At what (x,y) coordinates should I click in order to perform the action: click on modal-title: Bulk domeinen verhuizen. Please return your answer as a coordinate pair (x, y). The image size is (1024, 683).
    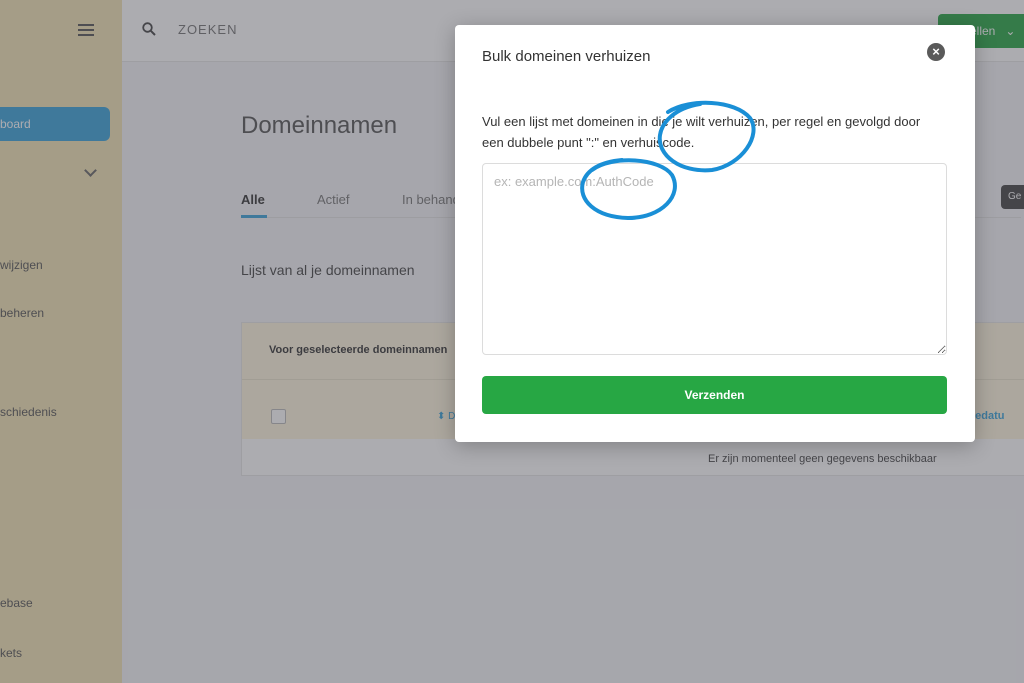
    Looking at the image, I should click on (566, 56).